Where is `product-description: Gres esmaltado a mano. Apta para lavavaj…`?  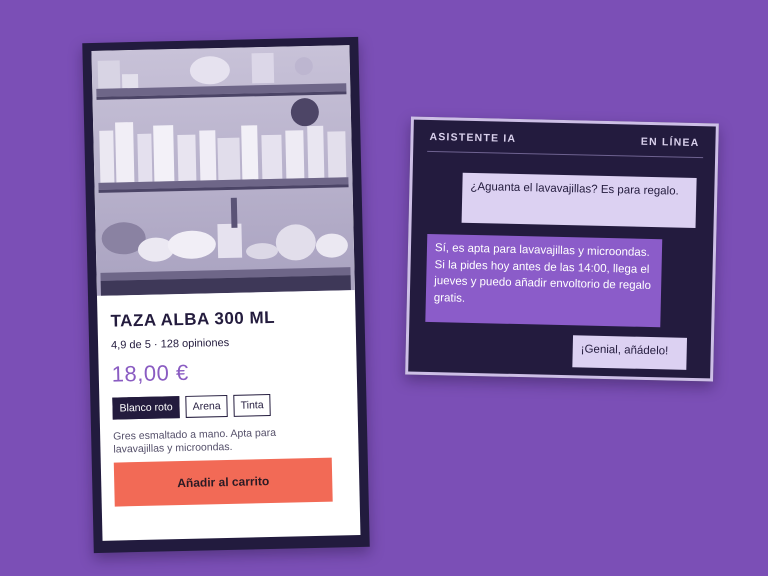 product-description: Gres esmaltado a mano. Apta para lavavaj… is located at coordinates (195, 441).